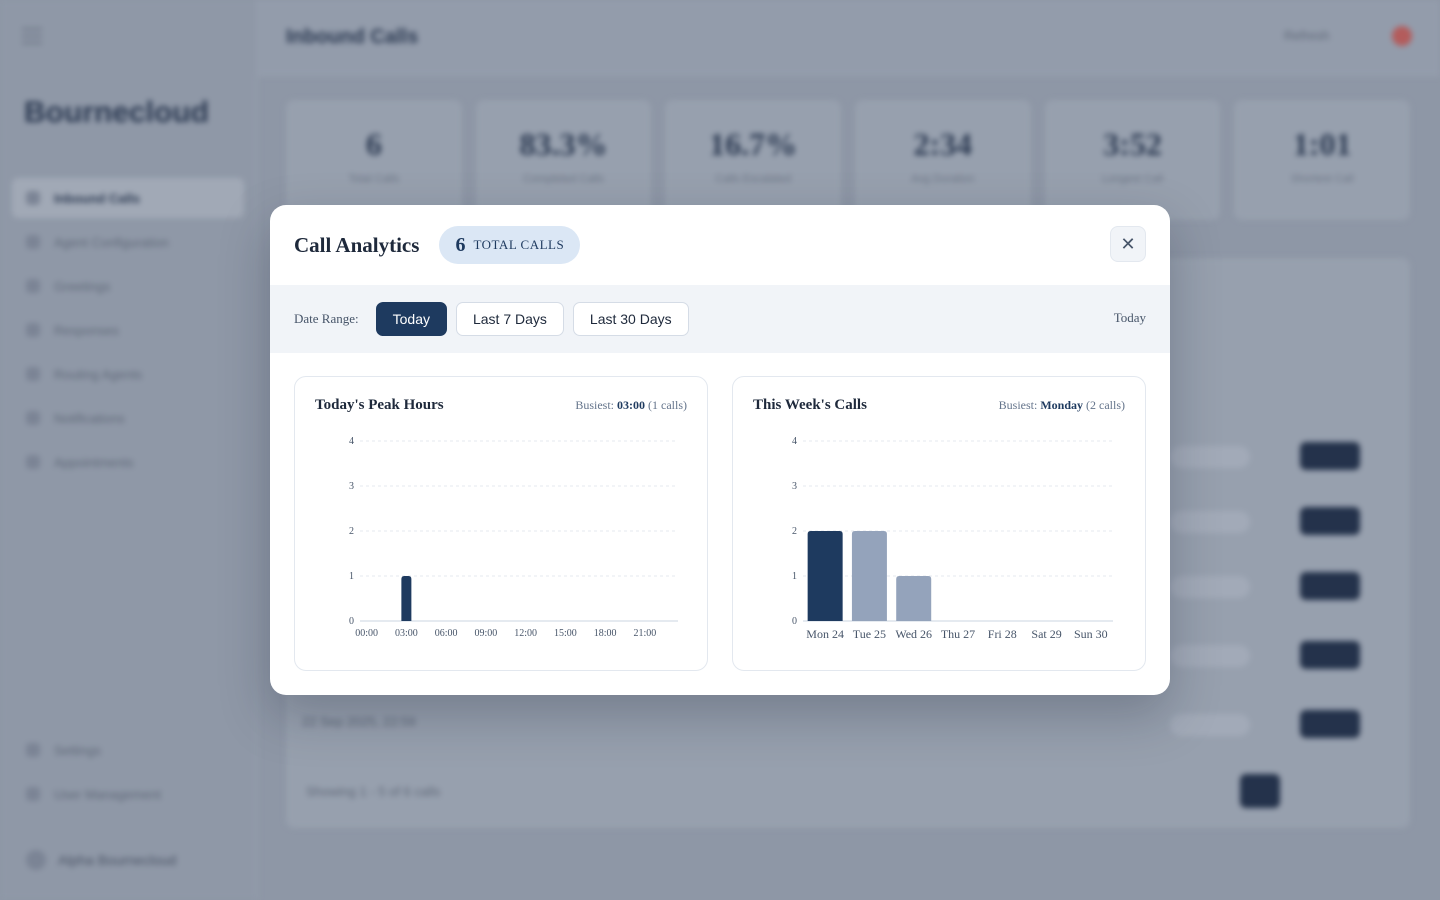 The width and height of the screenshot is (1440, 900). What do you see at coordinates (460, 244) in the screenshot?
I see `total-calls-value: 6` at bounding box center [460, 244].